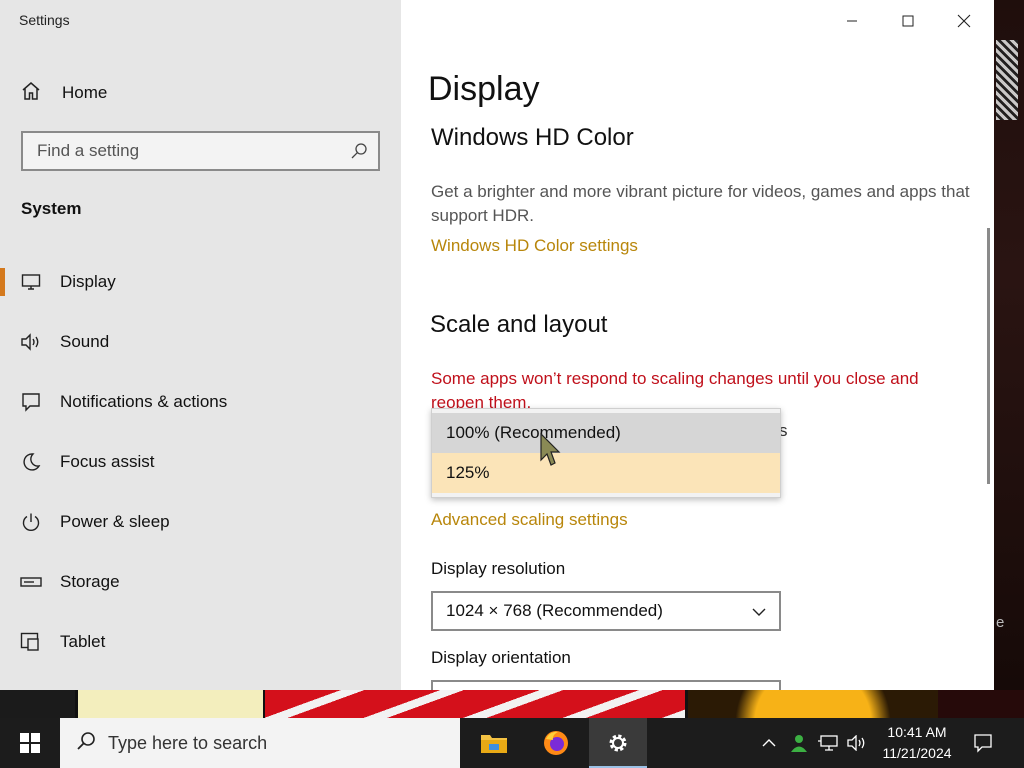 The width and height of the screenshot is (1024, 768). I want to click on minimize-button, so click(852, 21).